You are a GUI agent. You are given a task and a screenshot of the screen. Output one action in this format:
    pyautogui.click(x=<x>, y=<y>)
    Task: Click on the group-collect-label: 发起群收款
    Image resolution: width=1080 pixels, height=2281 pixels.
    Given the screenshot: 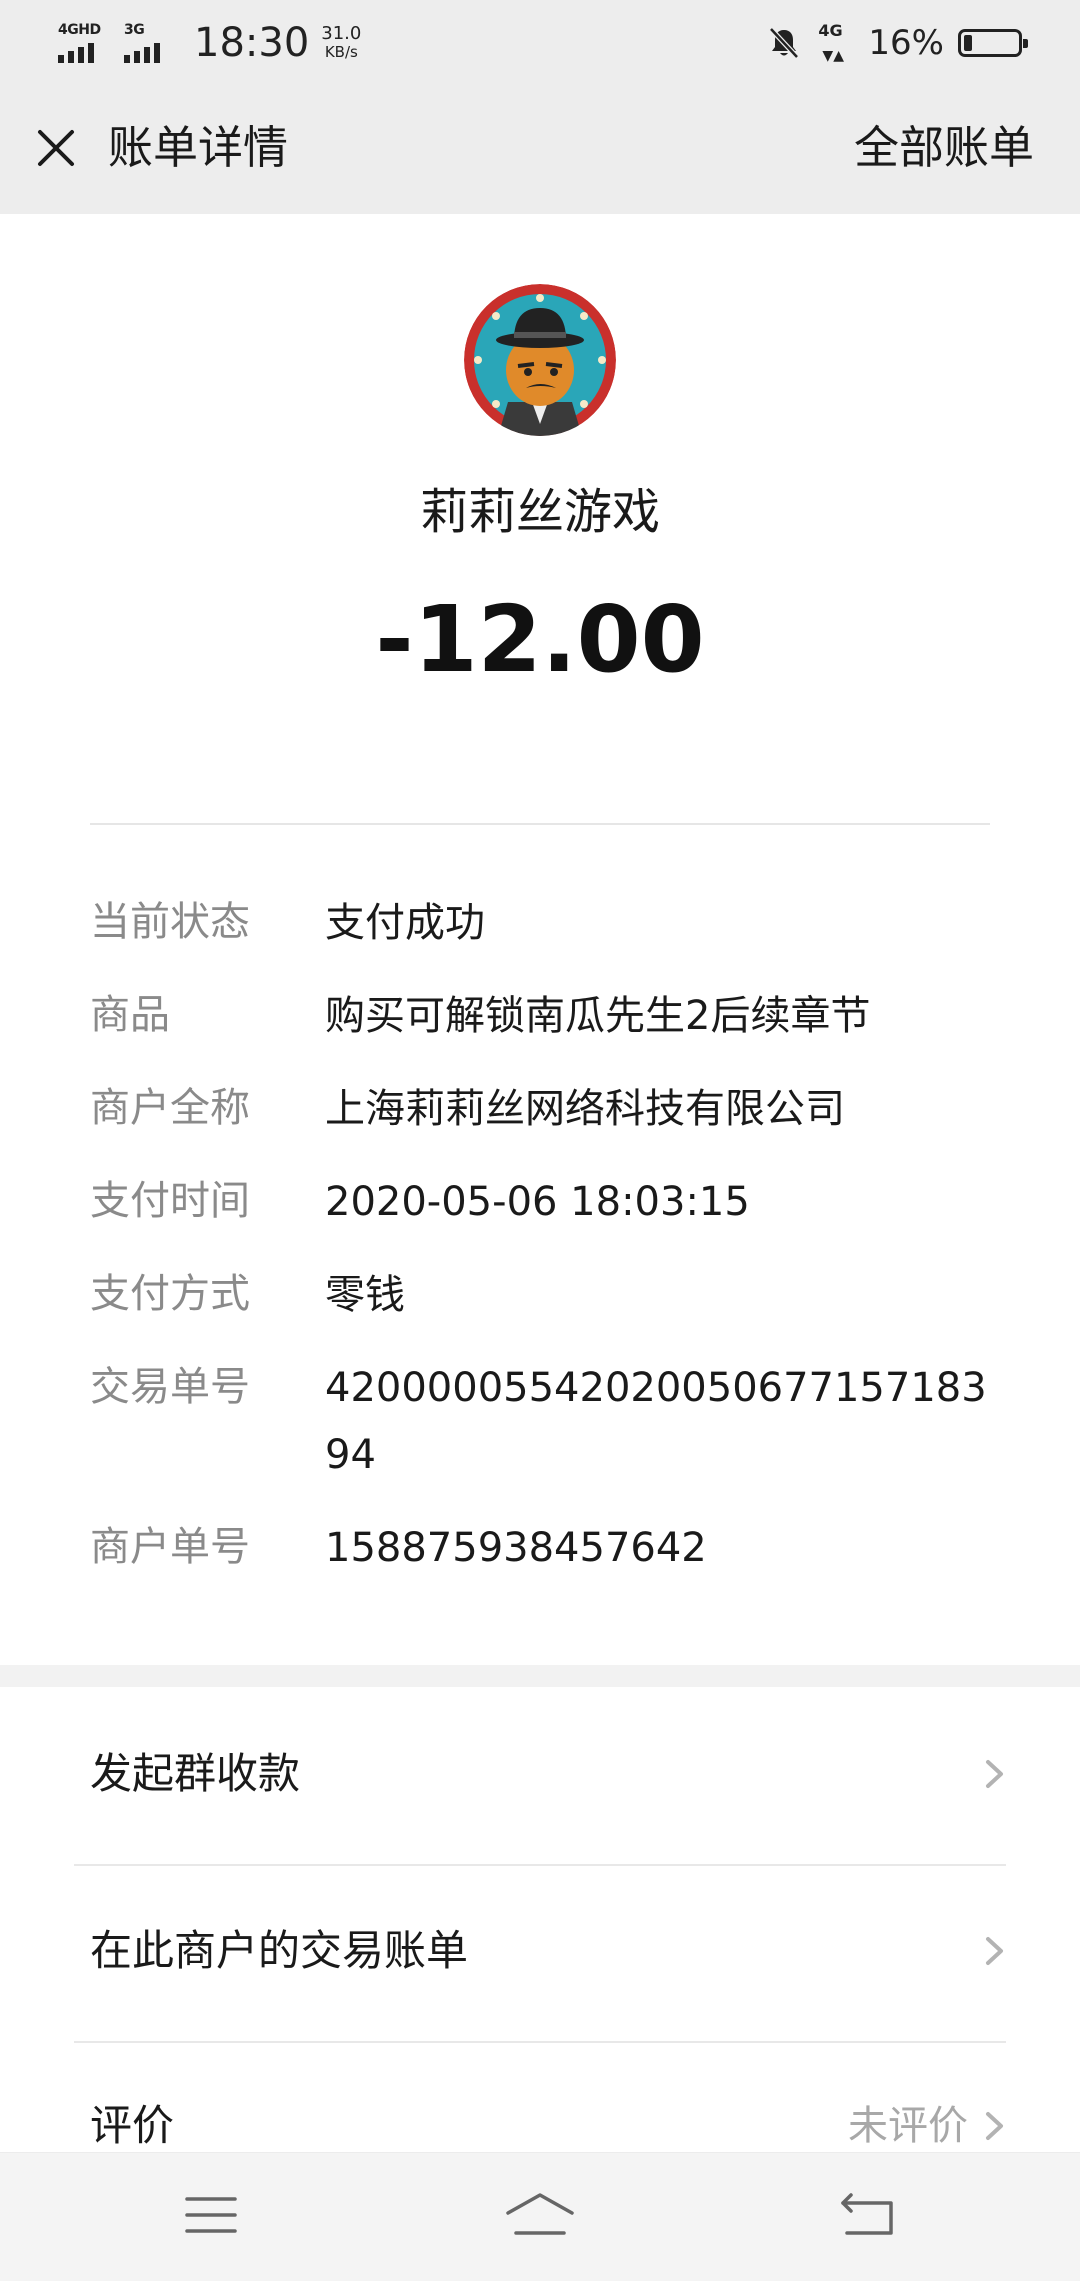 What is the action you would take?
    pyautogui.click(x=195, y=1773)
    